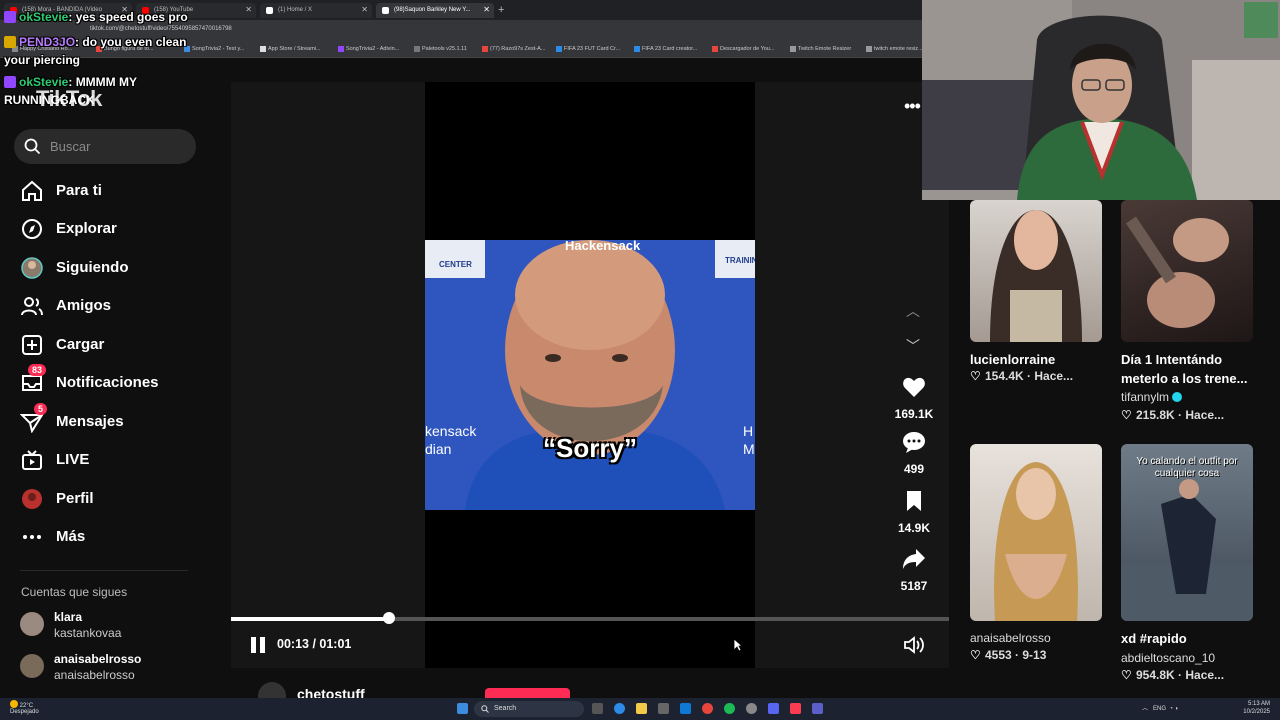 Image resolution: width=1280 pixels, height=720 pixels. What do you see at coordinates (597, 708) in the screenshot?
I see `task-view-icon` at bounding box center [597, 708].